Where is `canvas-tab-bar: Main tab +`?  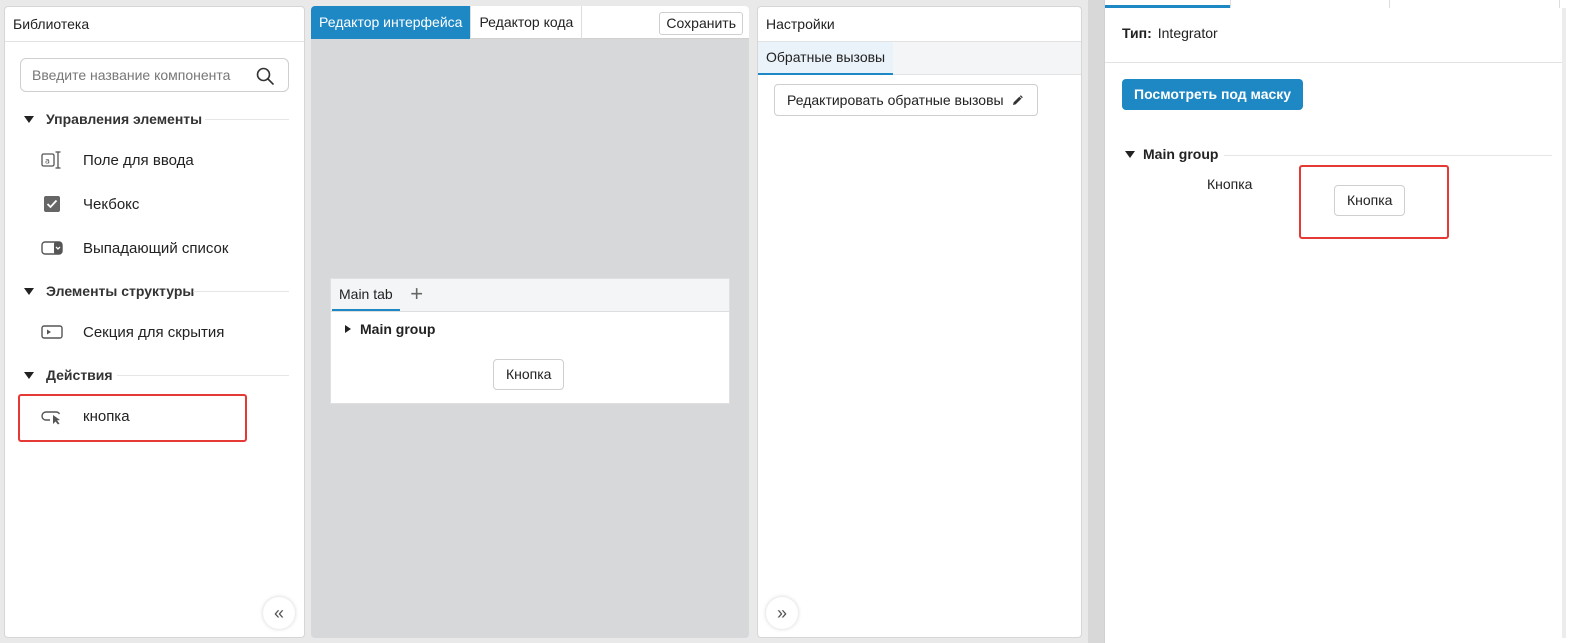
canvas-tab-bar: Main tab + is located at coordinates (530, 295).